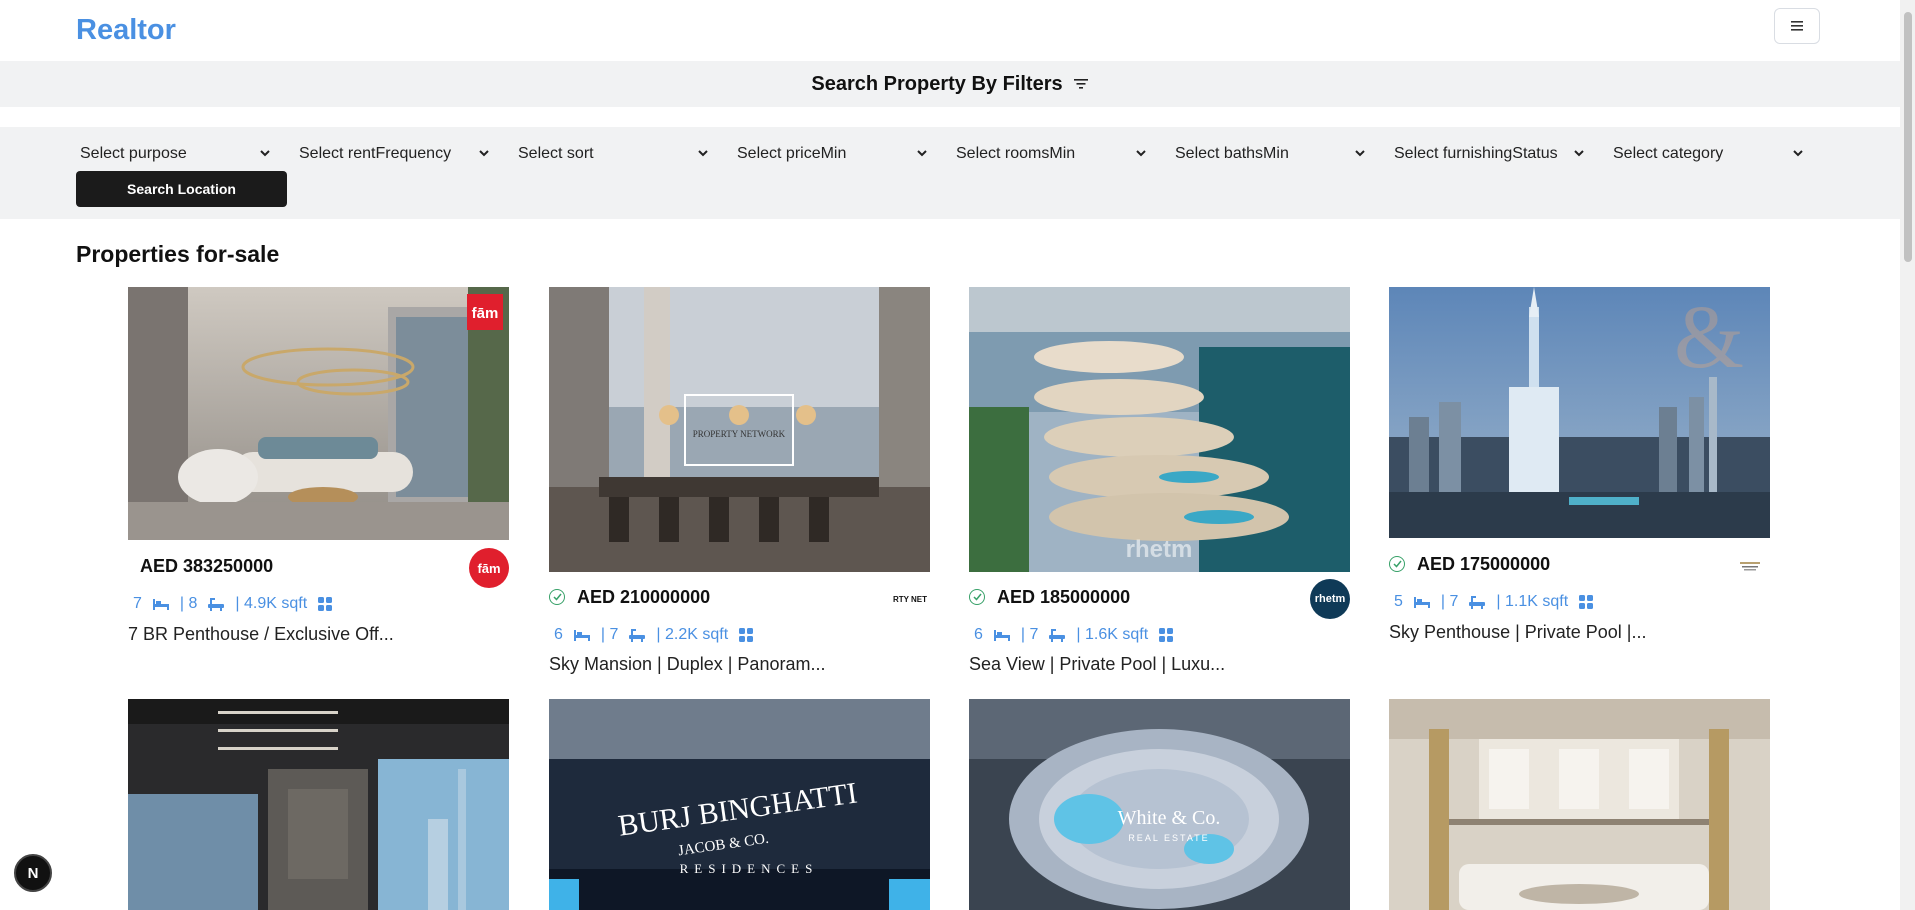  Describe the element at coordinates (1579, 566) in the screenshot. I see `price-row: AED 175000000` at that location.